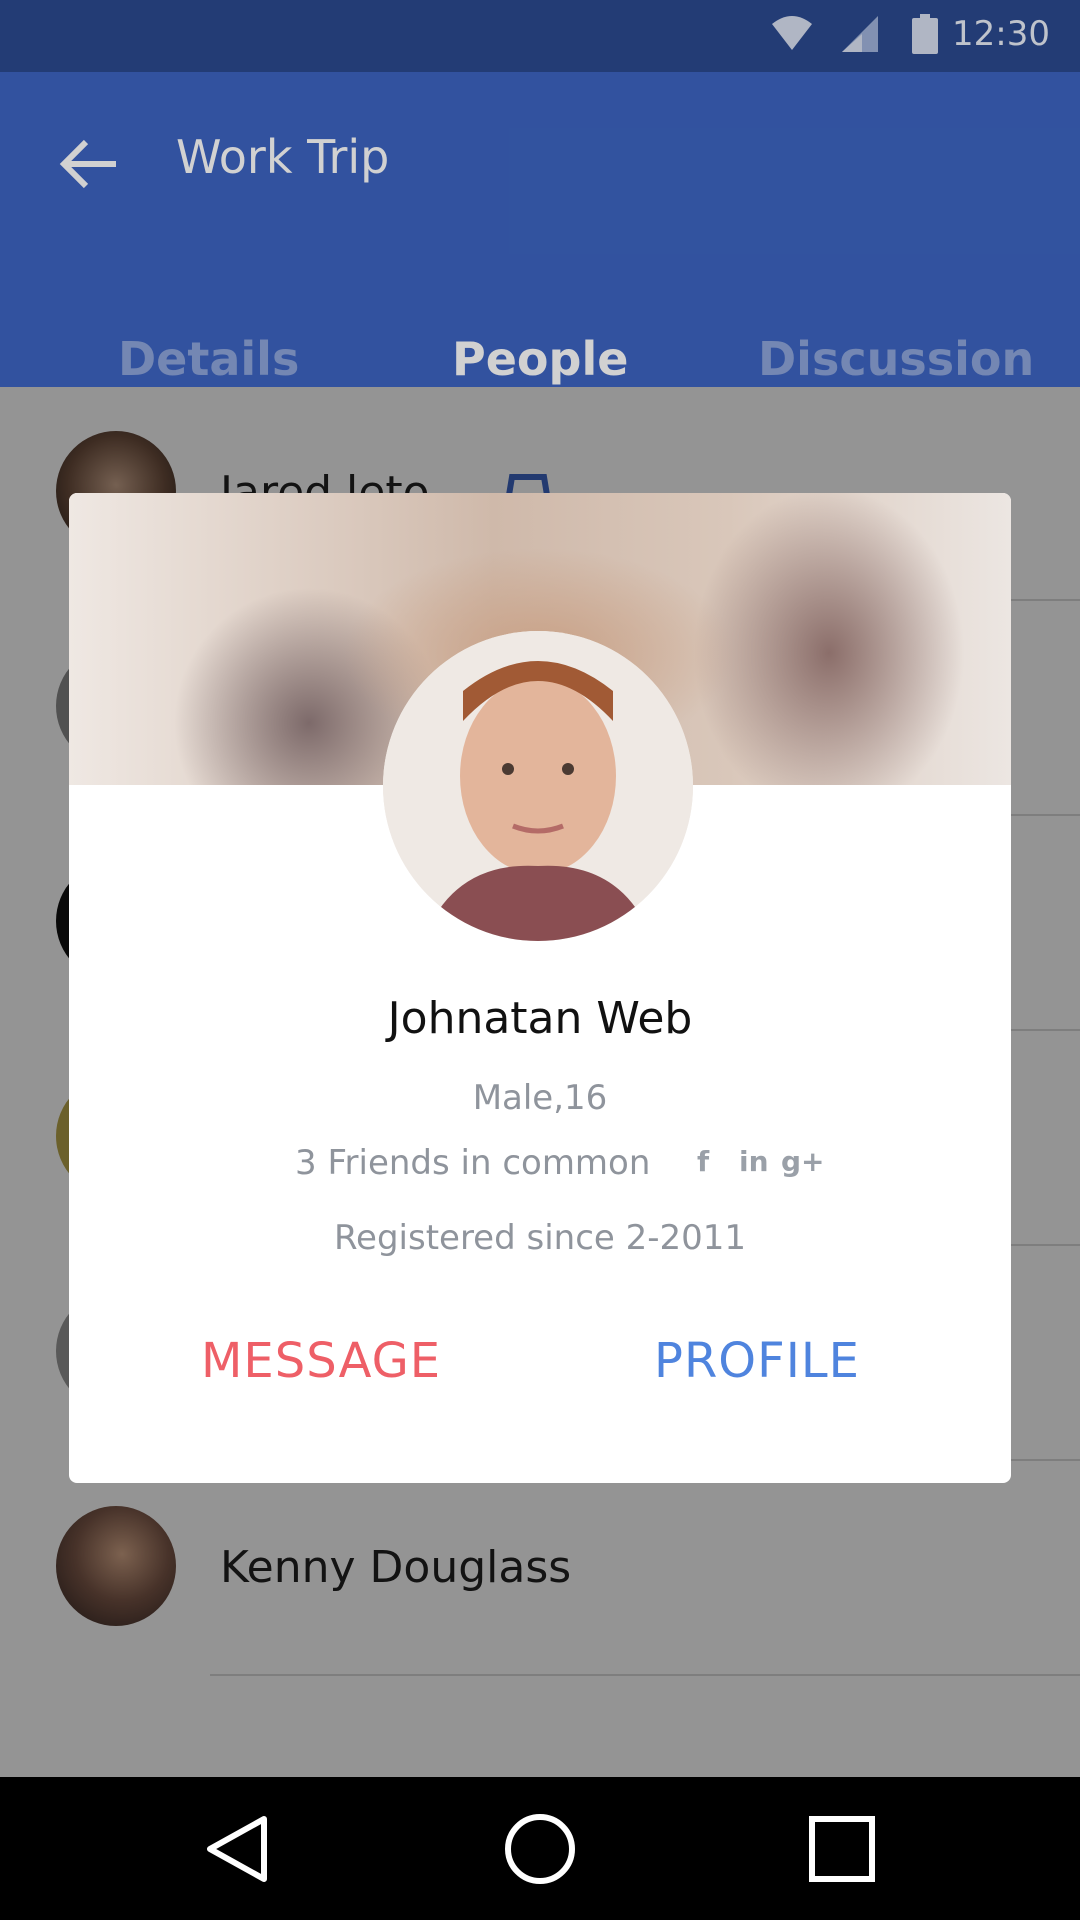 The width and height of the screenshot is (1080, 1920). Describe the element at coordinates (540, 1098) in the screenshot. I see `gender-age: Male,16` at that location.